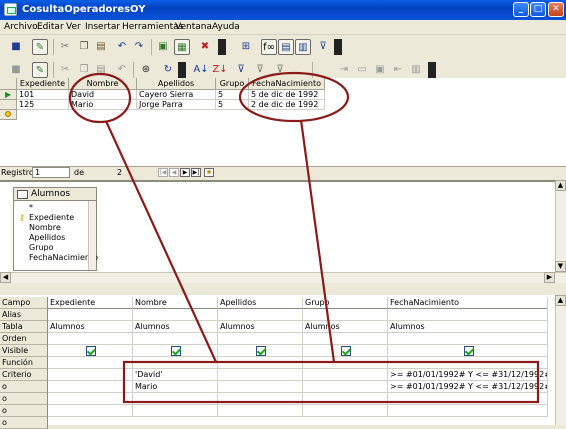 The image size is (566, 429). I want to click on menu-archivo: Archivo, so click(21, 27).